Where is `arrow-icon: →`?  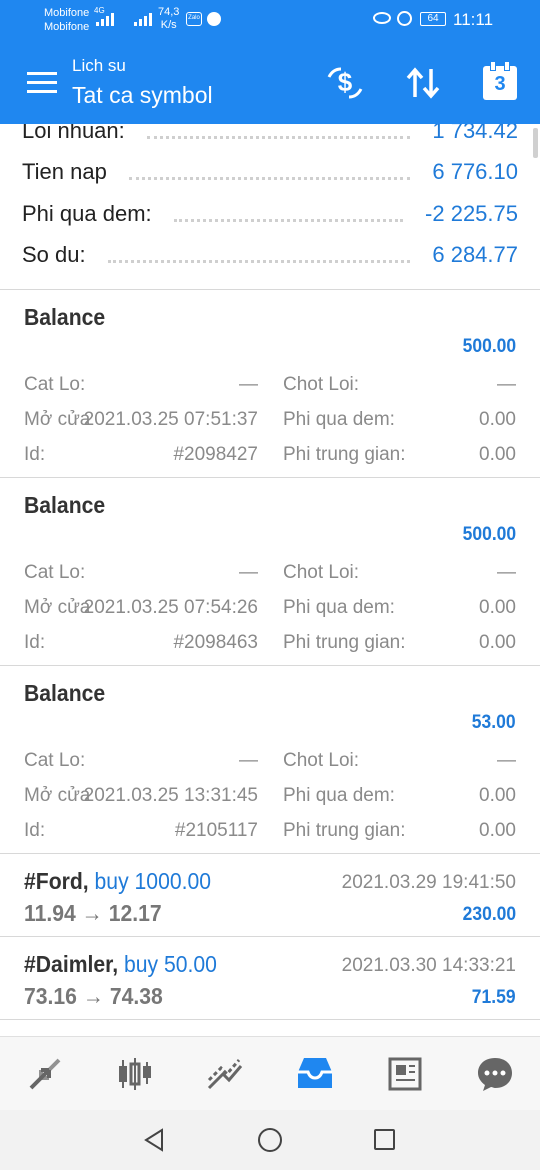
arrow-icon: → is located at coordinates (93, 996).